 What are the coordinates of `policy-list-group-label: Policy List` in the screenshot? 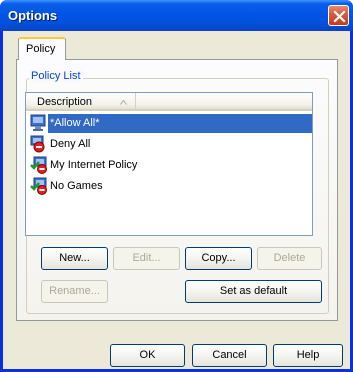 It's located at (56, 76).